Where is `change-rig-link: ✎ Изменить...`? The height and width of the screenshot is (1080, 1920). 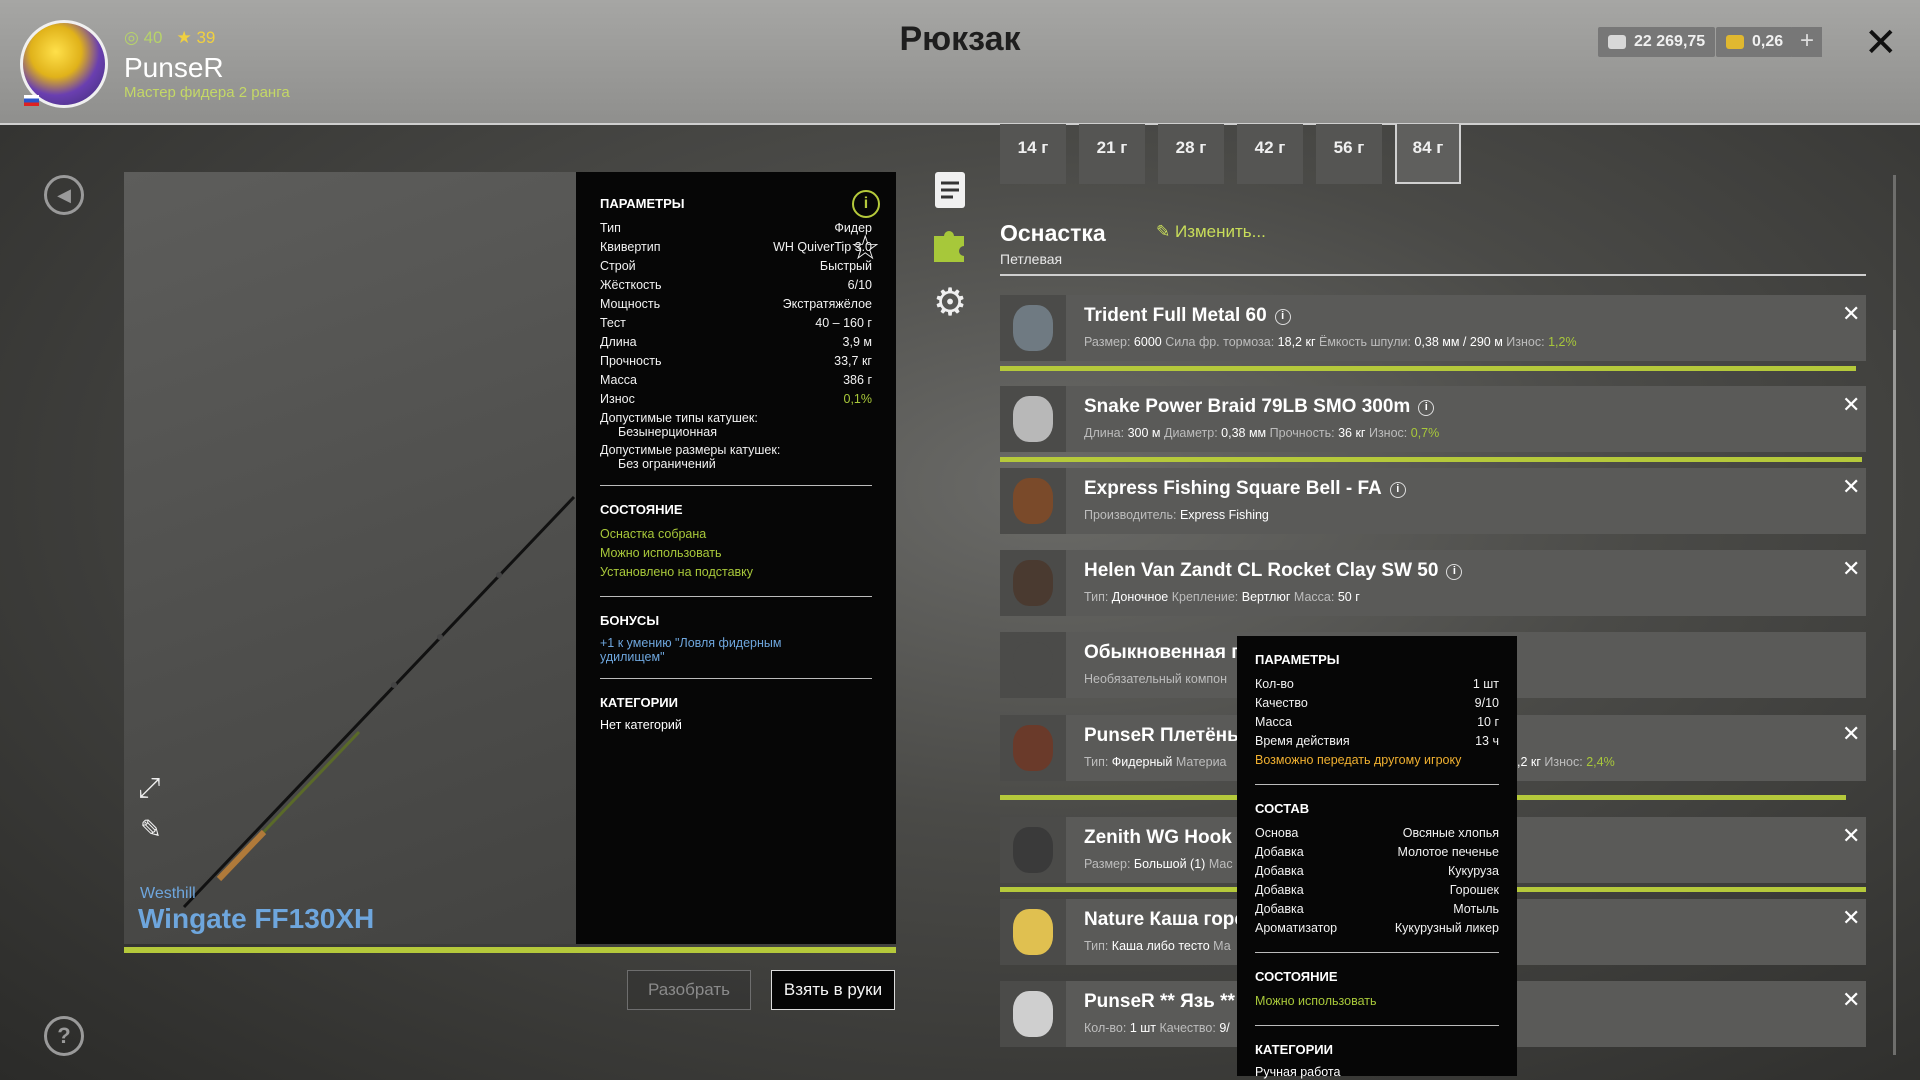 change-rig-link: ✎ Изменить... is located at coordinates (1211, 232).